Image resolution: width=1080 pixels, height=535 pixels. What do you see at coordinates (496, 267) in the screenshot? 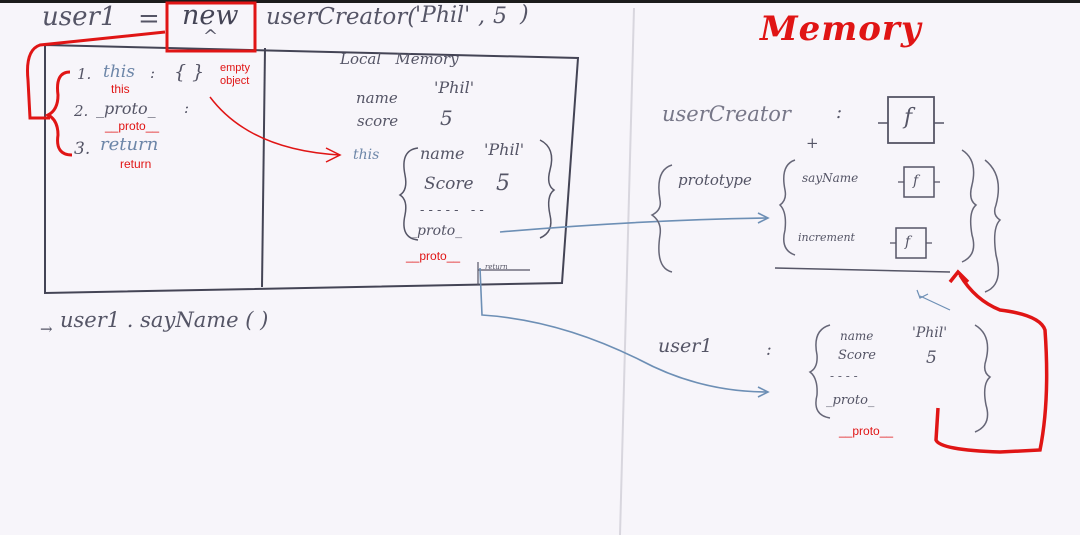
I see `return-tab-label: return` at bounding box center [496, 267].